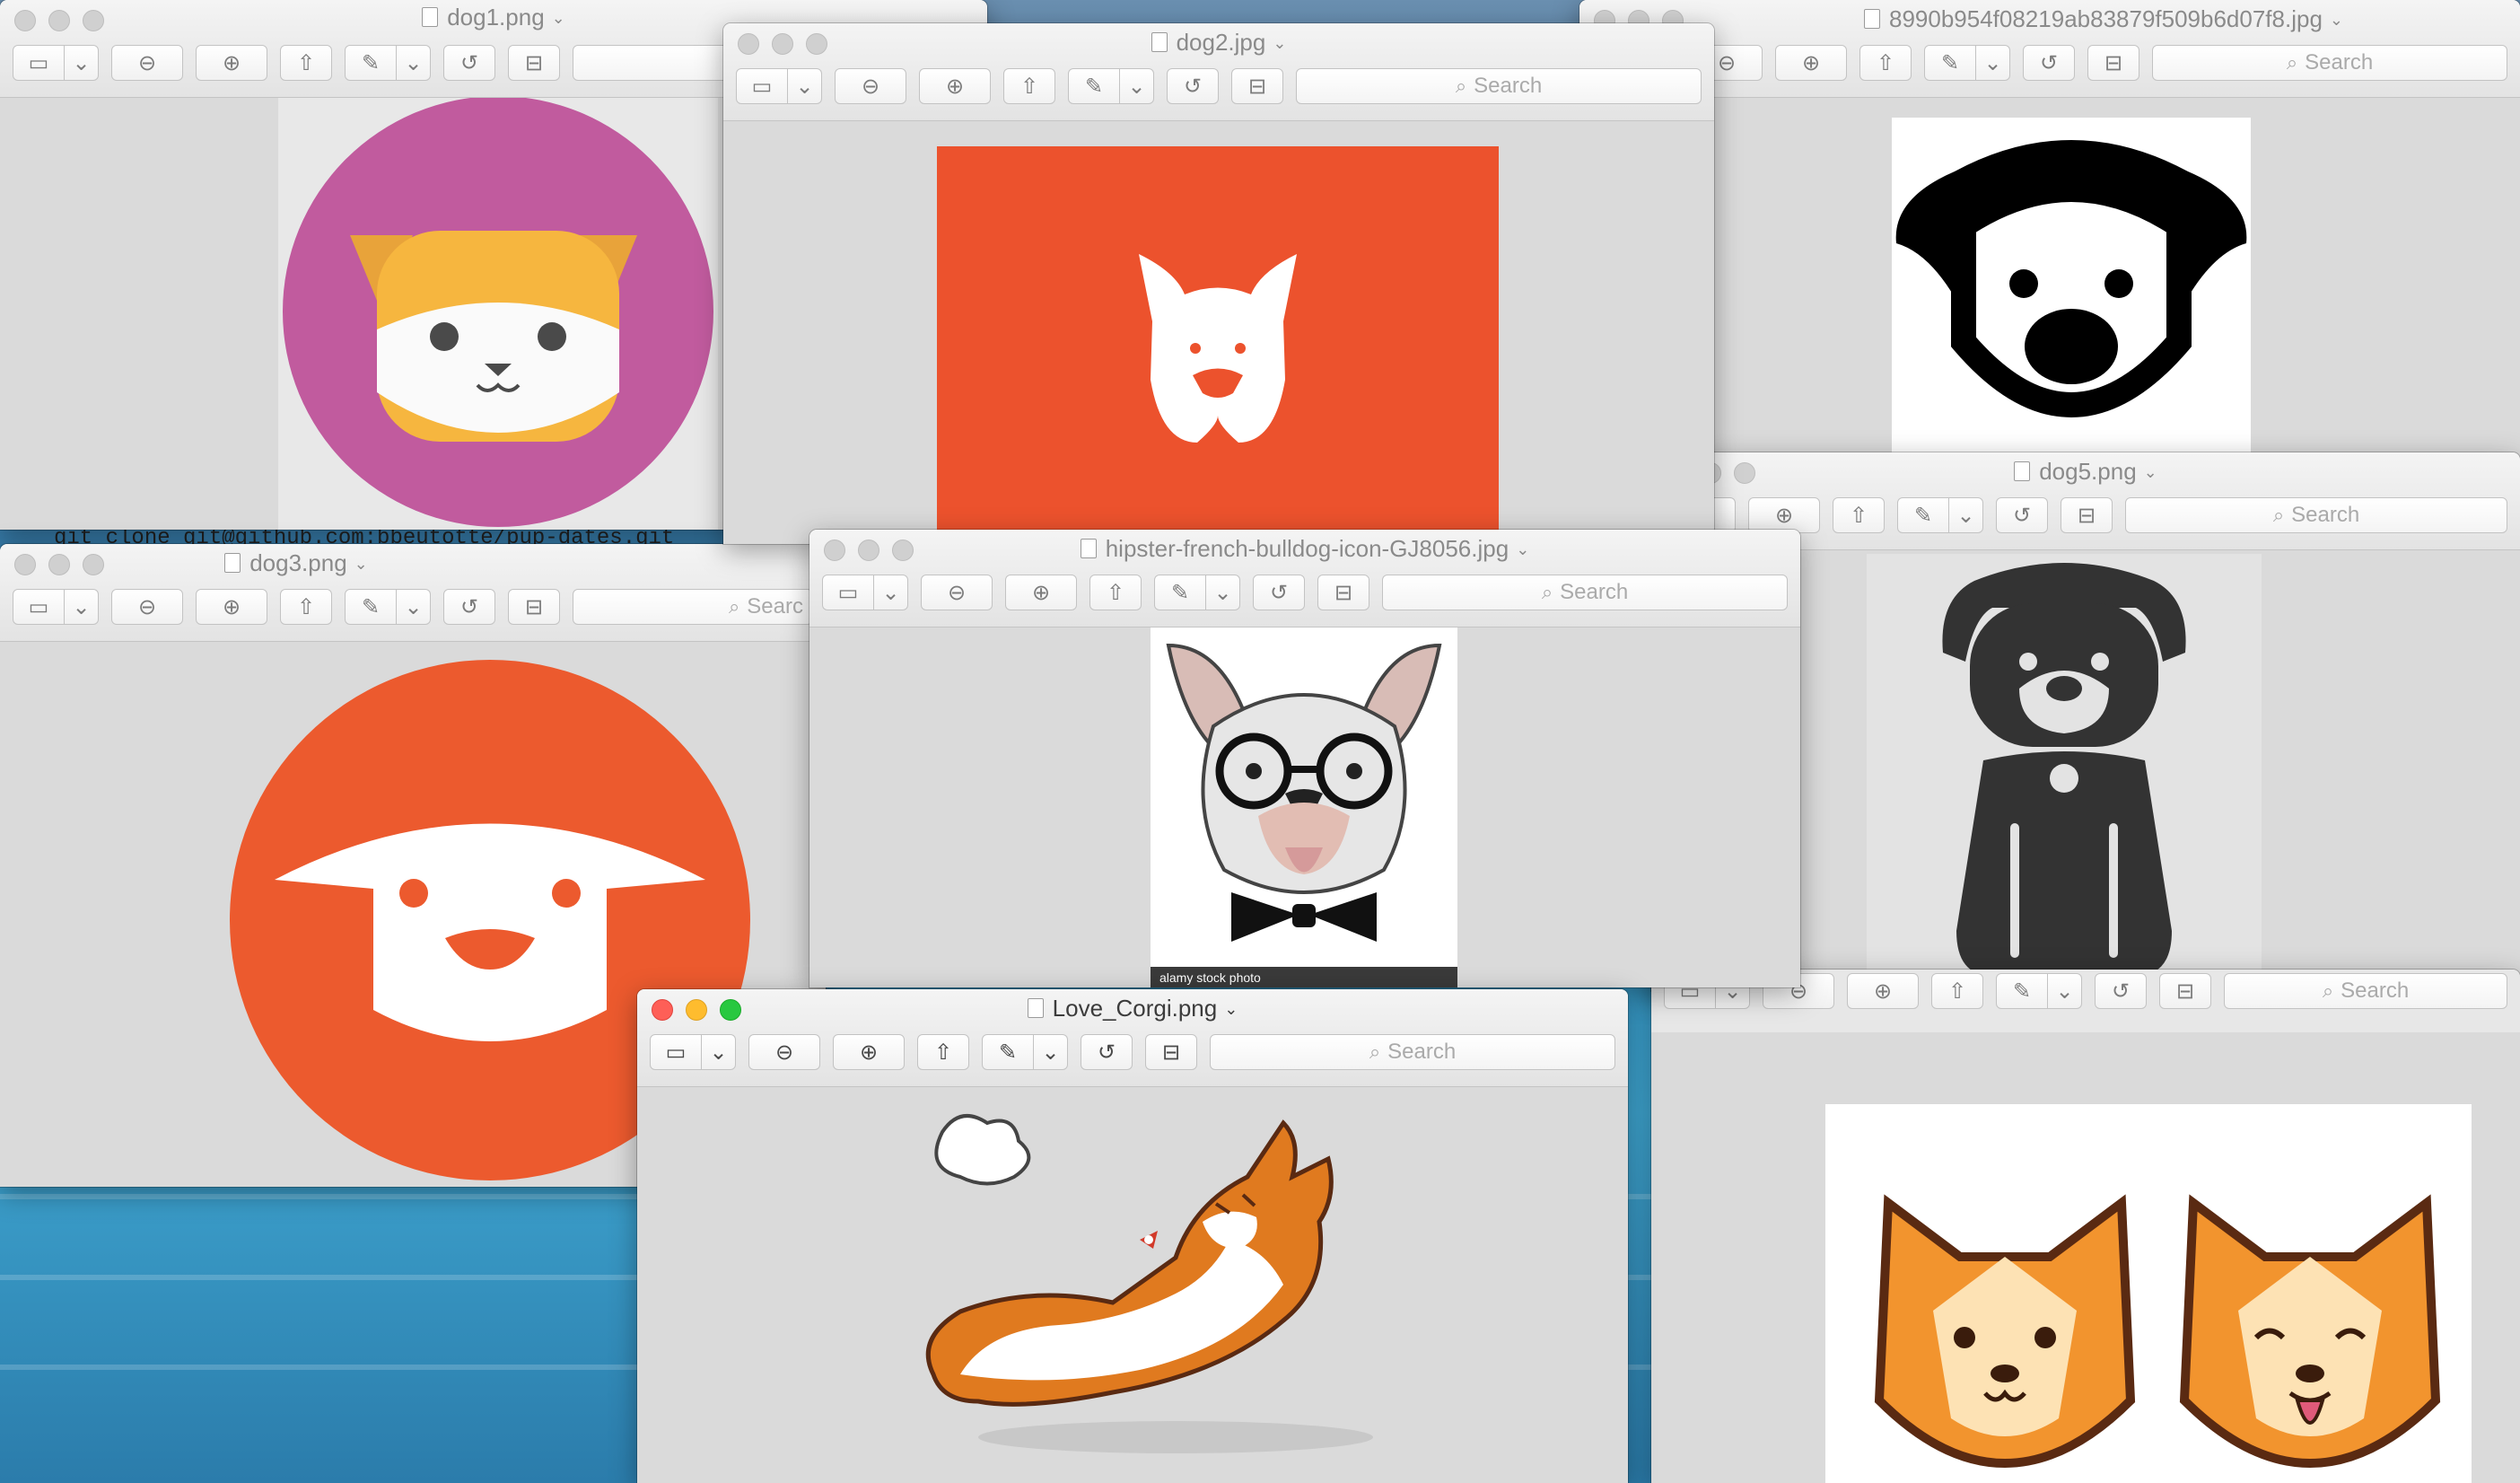  Describe the element at coordinates (2105, 18) in the screenshot. I see `window-title: 8990b954f08219ab83879f509b6d07f8.jpg` at that location.